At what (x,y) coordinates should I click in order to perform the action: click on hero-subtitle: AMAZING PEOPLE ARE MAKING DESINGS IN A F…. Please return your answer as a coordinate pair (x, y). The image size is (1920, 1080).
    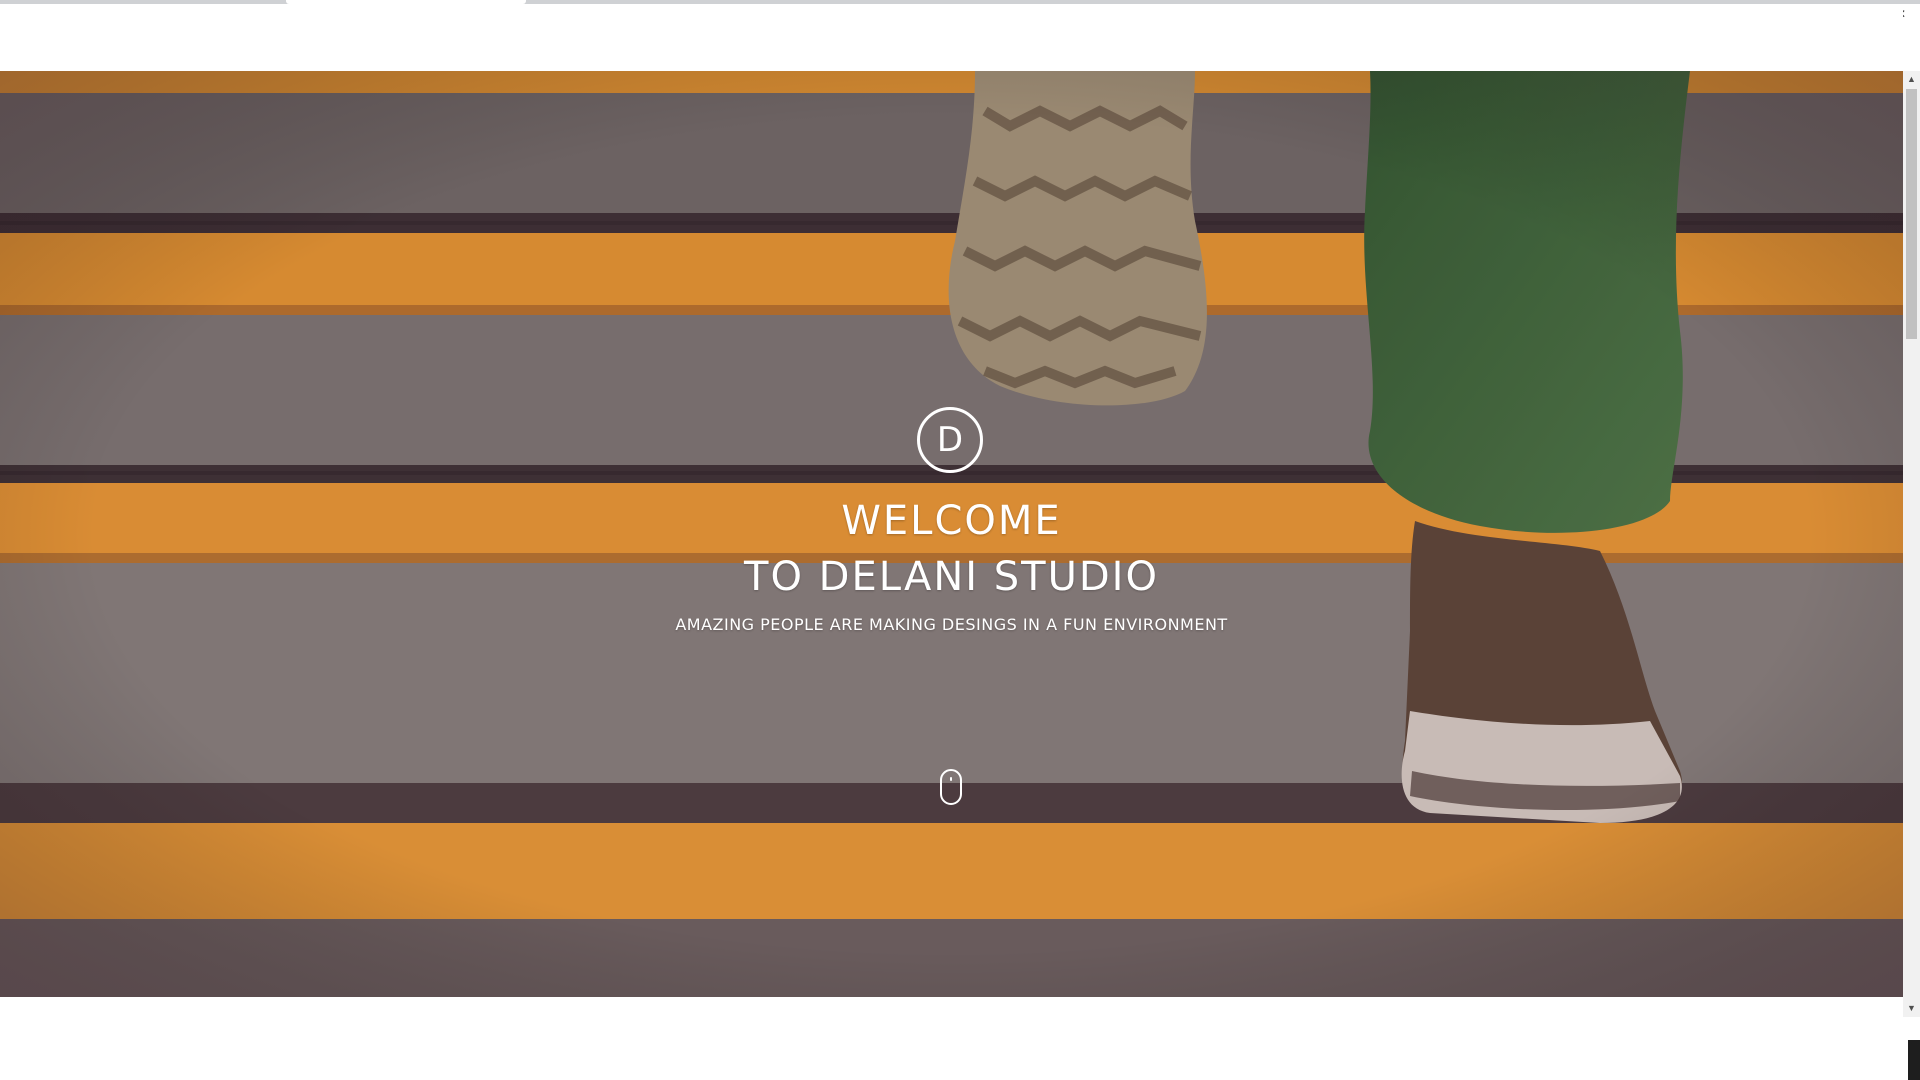
    Looking at the image, I should click on (951, 624).